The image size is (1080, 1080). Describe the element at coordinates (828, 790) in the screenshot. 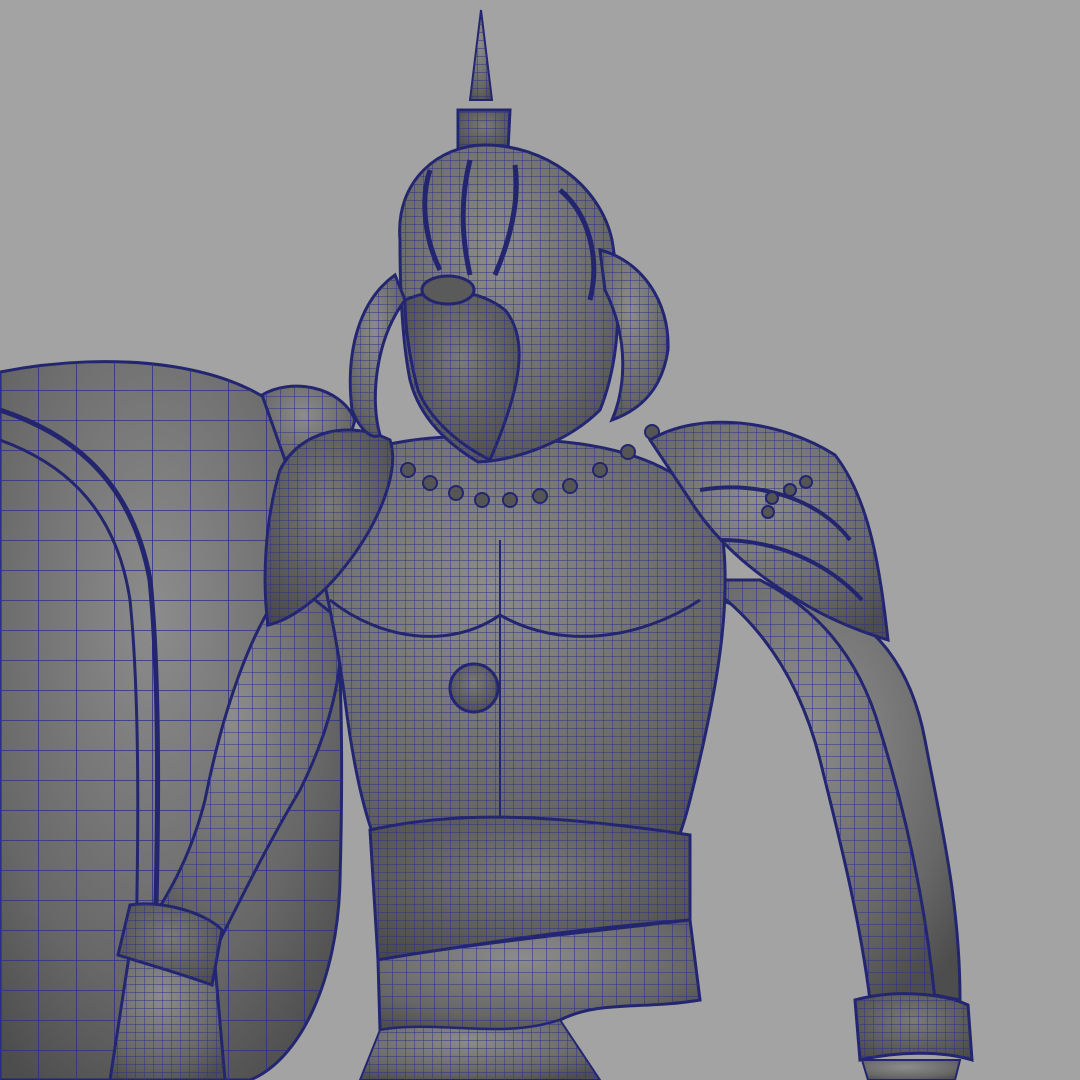

I see `right-arm-mesh` at that location.